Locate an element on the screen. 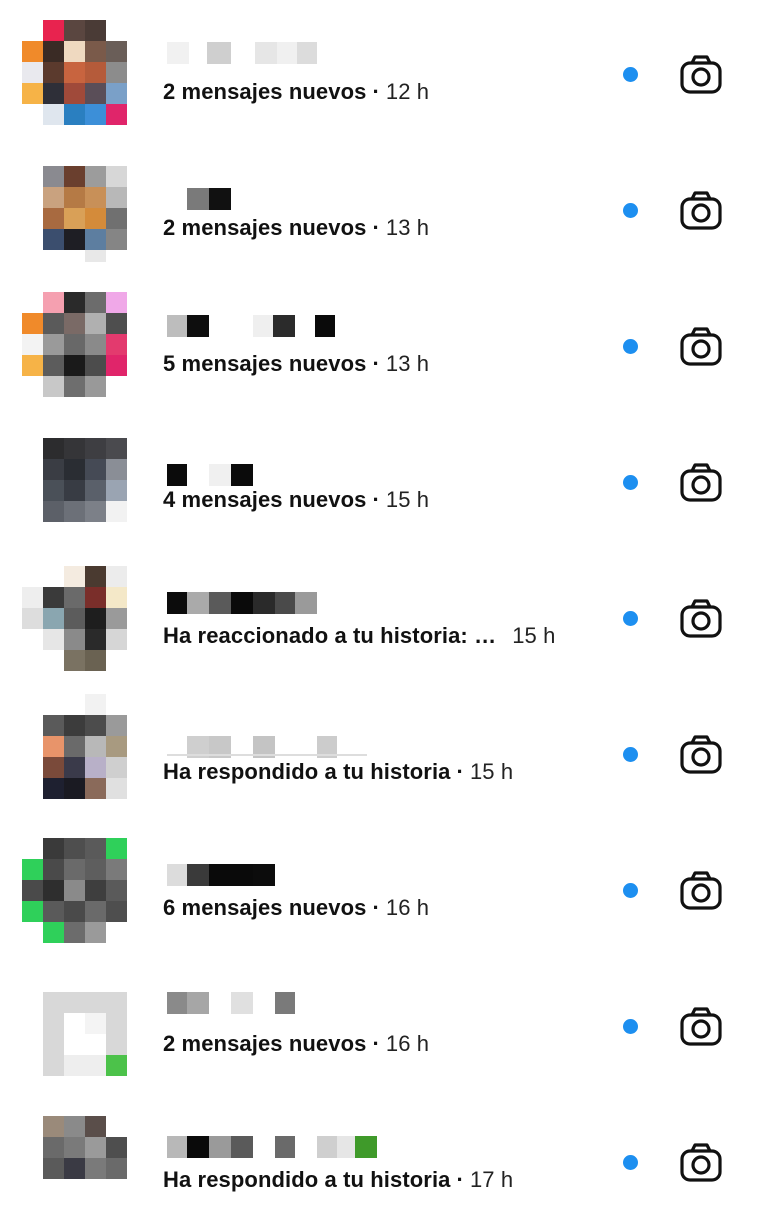  conversation-row: Ha respondido a tu historia · 15 h is located at coordinates (378, 748).